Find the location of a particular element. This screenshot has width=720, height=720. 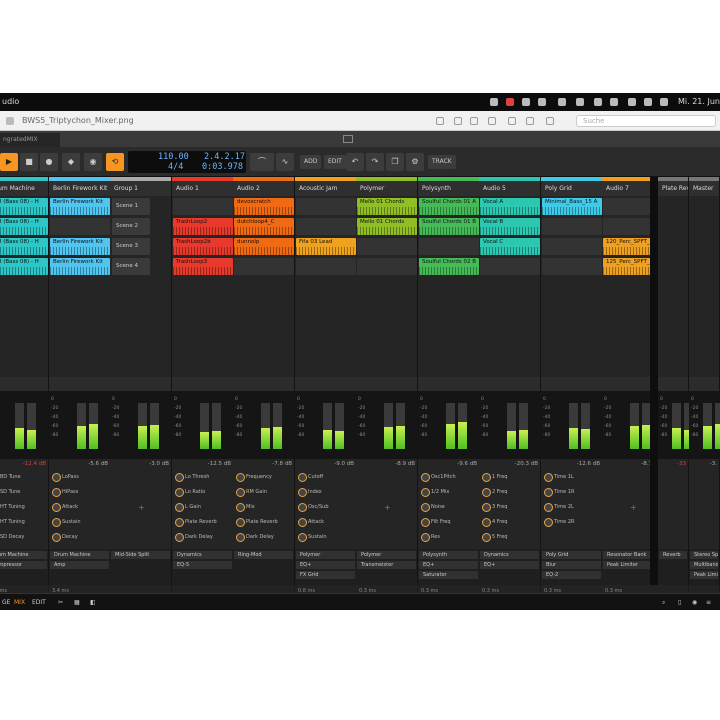

clip: Vocal B is located at coordinates (510, 226).